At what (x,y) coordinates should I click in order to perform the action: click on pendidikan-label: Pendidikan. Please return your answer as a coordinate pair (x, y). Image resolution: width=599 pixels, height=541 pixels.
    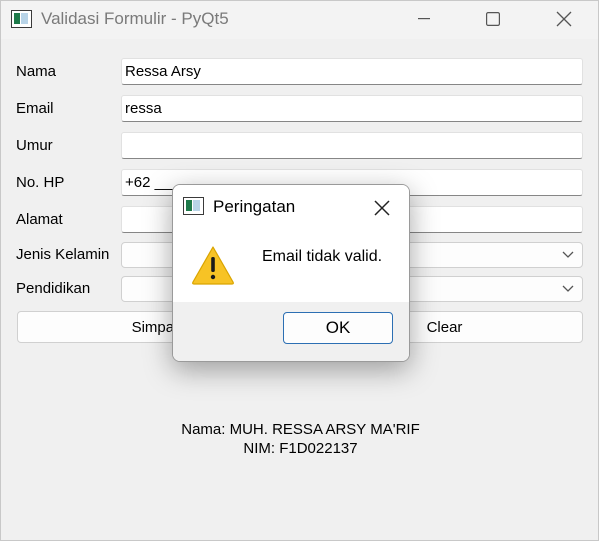
    Looking at the image, I should click on (53, 288).